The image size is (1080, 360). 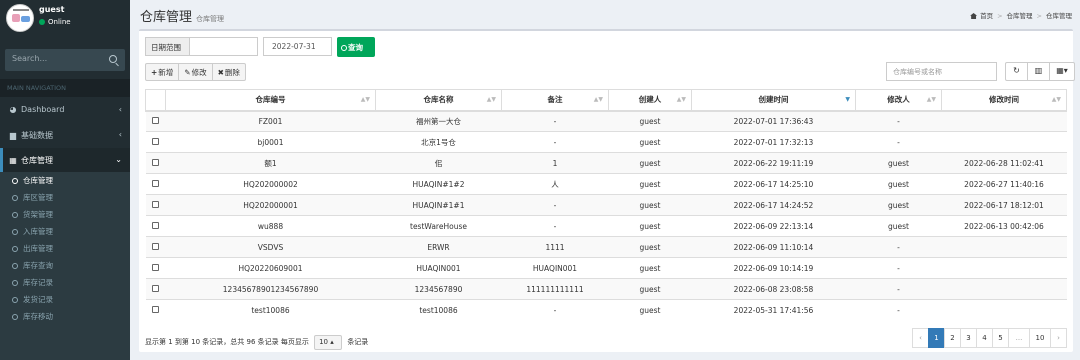 What do you see at coordinates (847, 99) in the screenshot?
I see `sort-desc-icon: ▼` at bounding box center [847, 99].